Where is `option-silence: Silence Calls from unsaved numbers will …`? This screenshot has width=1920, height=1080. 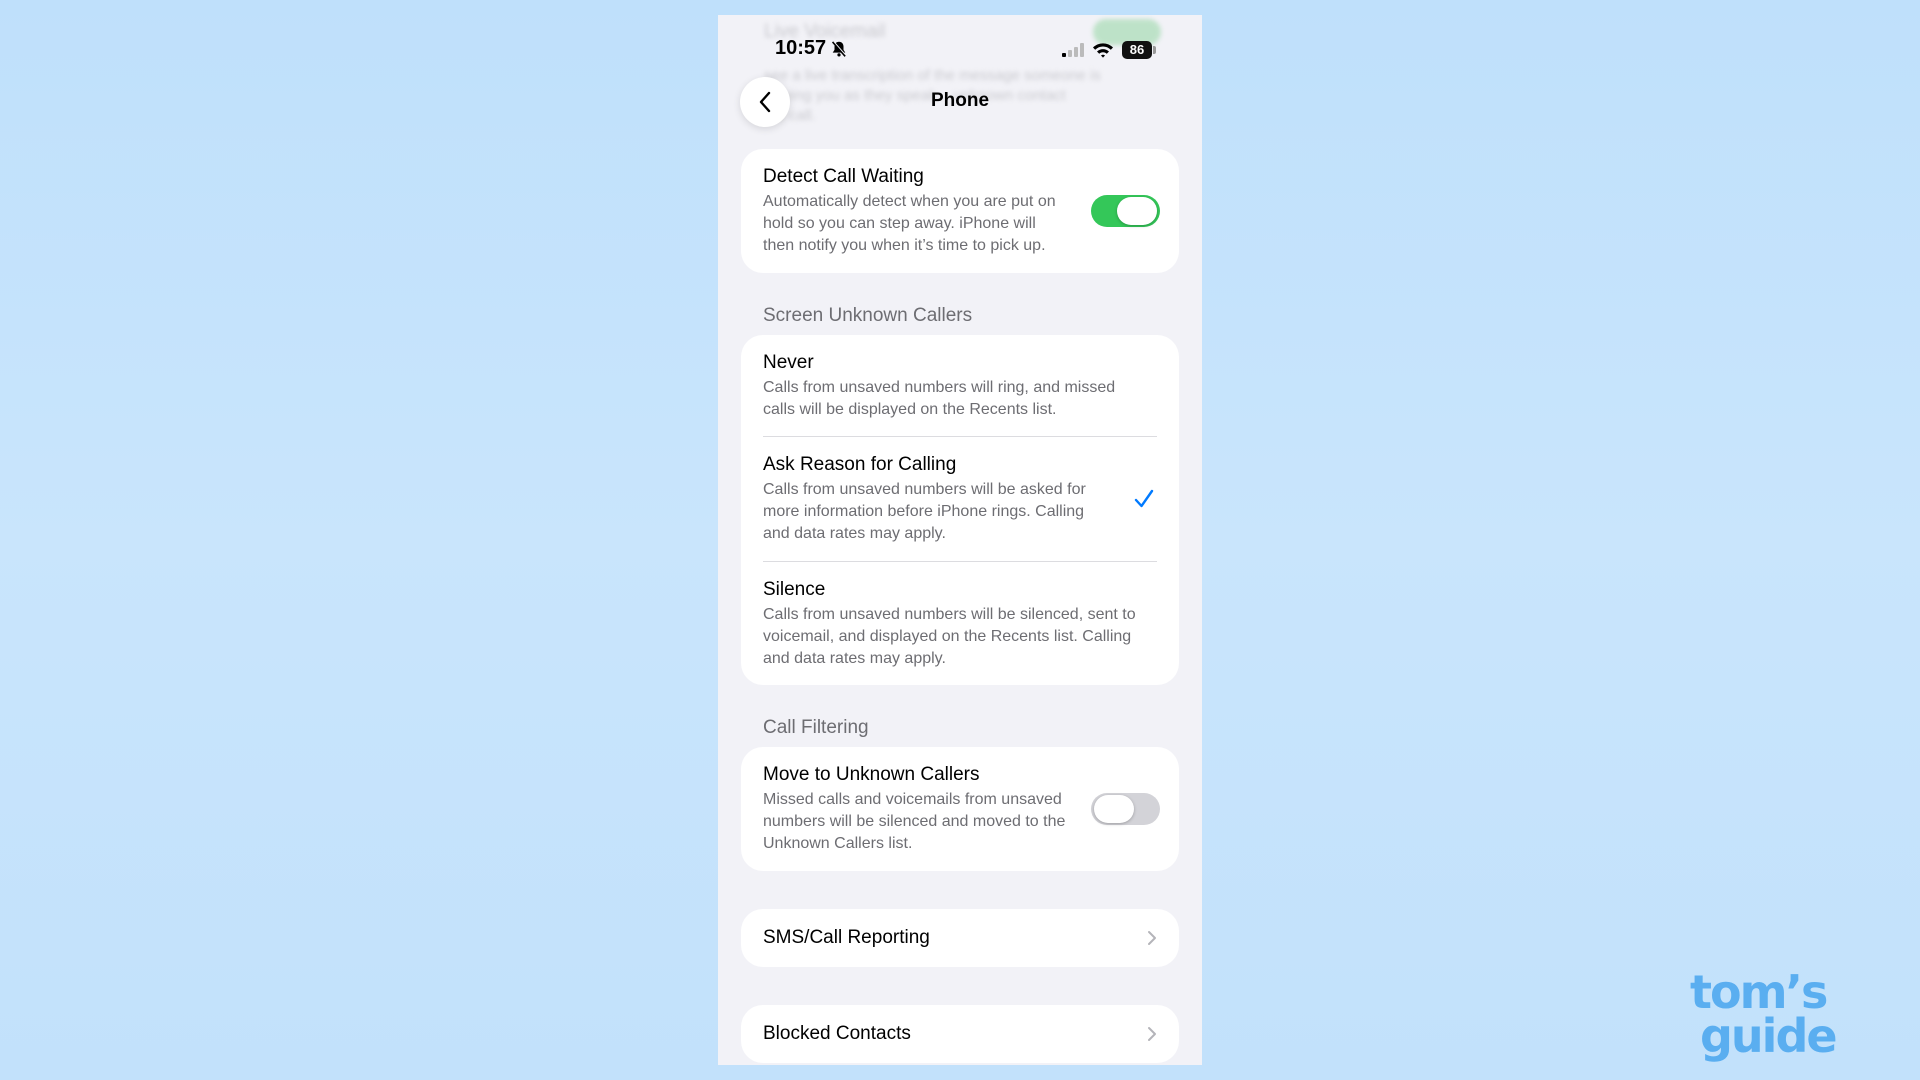 option-silence: Silence Calls from unsaved numbers will … is located at coordinates (960, 623).